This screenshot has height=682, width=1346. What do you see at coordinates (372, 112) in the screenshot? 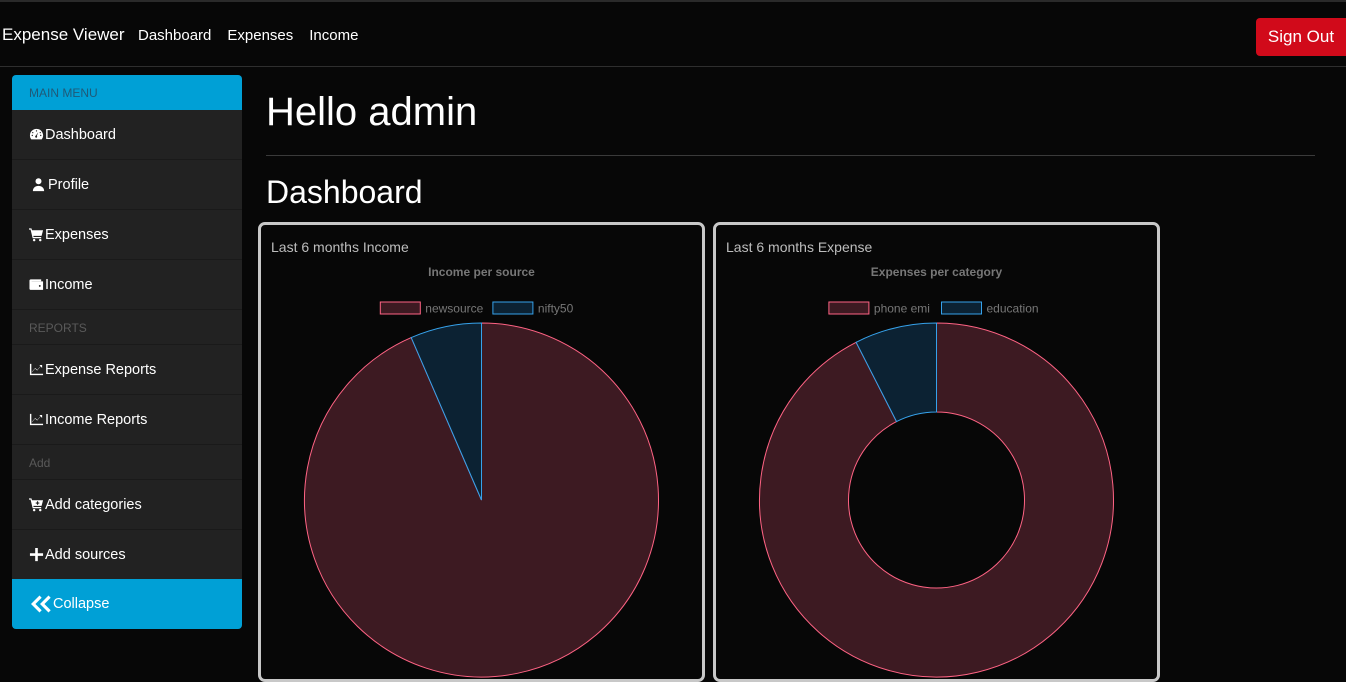
I see `greeting-heading: Hello admin` at bounding box center [372, 112].